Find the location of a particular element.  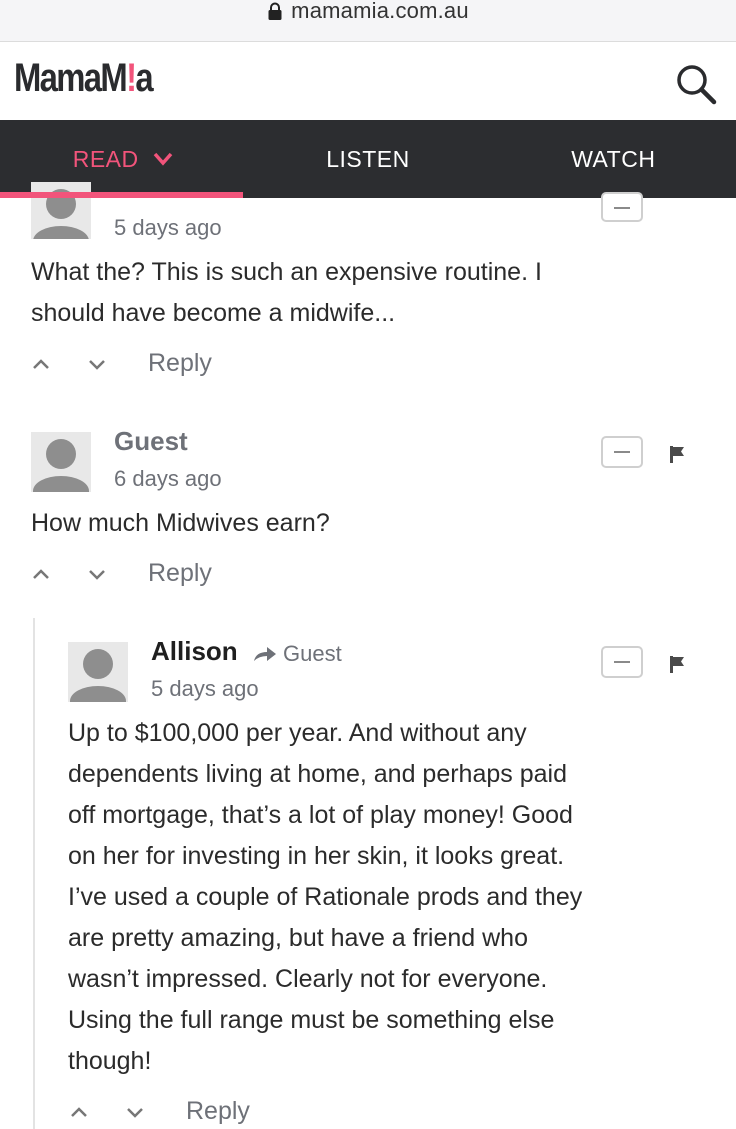

comment-author: Guest is located at coordinates (151, 441).